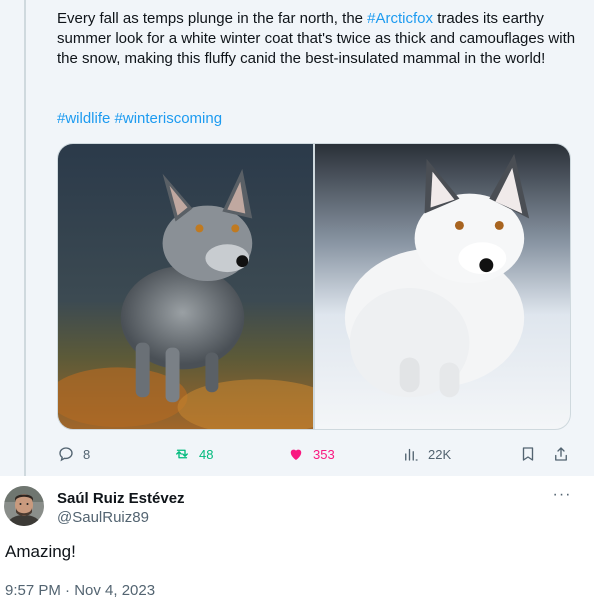 Image resolution: width=594 pixels, height=602 pixels. What do you see at coordinates (24, 506) in the screenshot?
I see `avatar` at bounding box center [24, 506].